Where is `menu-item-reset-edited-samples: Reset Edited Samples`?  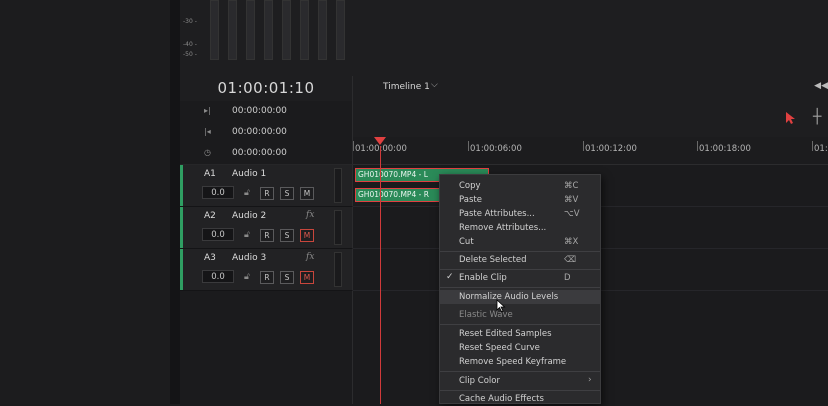
menu-item-reset-edited-samples: Reset Edited Samples is located at coordinates (520, 334).